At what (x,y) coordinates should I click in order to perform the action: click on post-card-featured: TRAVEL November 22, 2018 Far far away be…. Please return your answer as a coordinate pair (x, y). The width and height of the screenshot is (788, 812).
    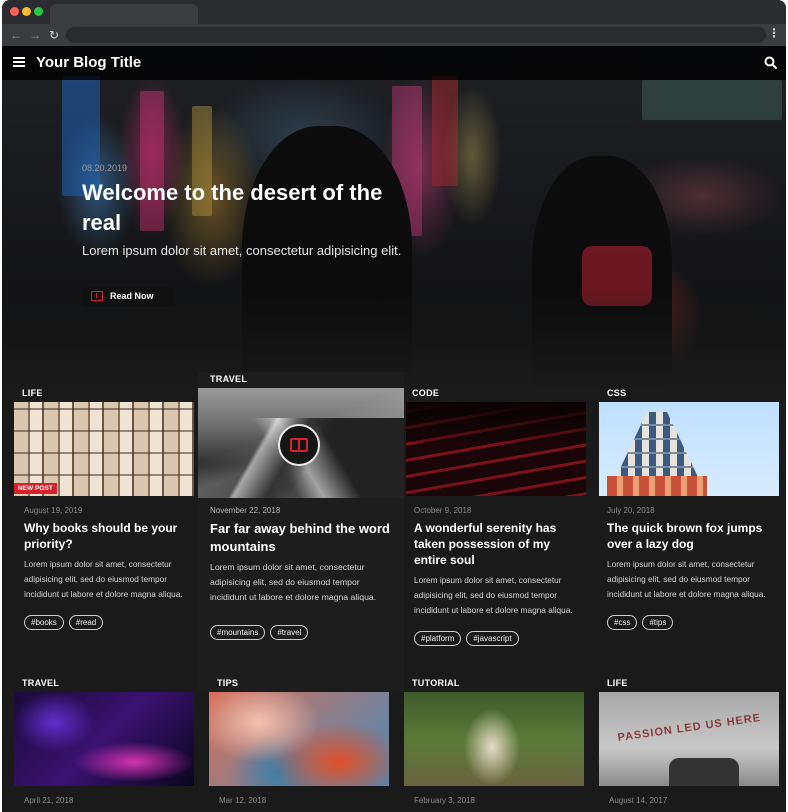
    Looking at the image, I should click on (301, 532).